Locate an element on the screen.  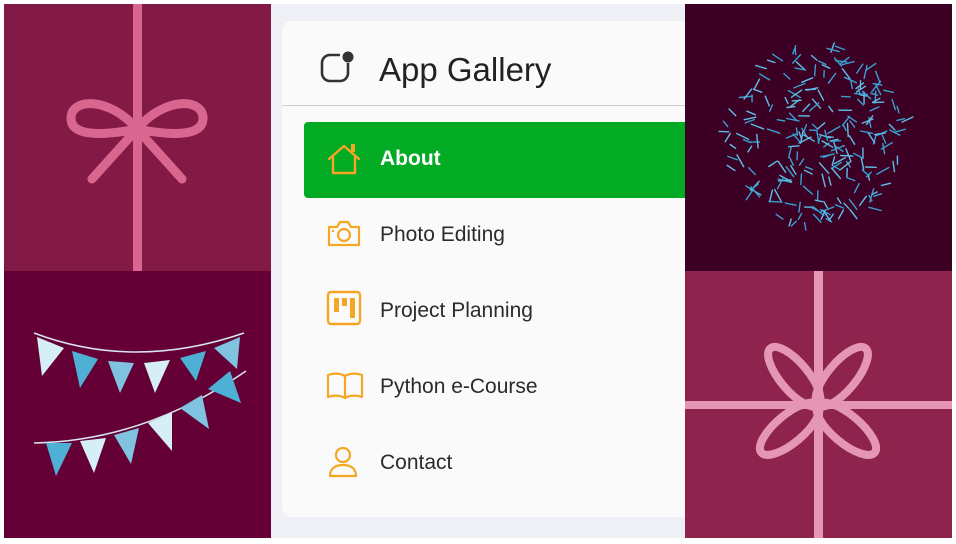
menu-item-python-ecourse: Python e-Course is located at coordinates (494, 388).